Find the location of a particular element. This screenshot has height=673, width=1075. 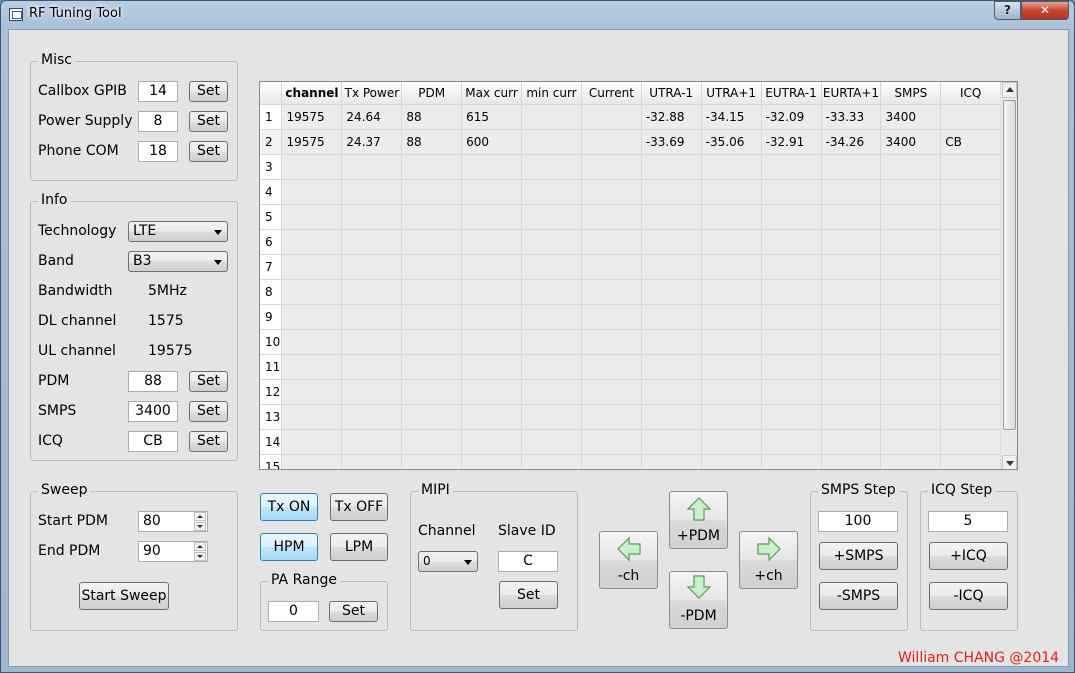

corner-header is located at coordinates (271, 93).